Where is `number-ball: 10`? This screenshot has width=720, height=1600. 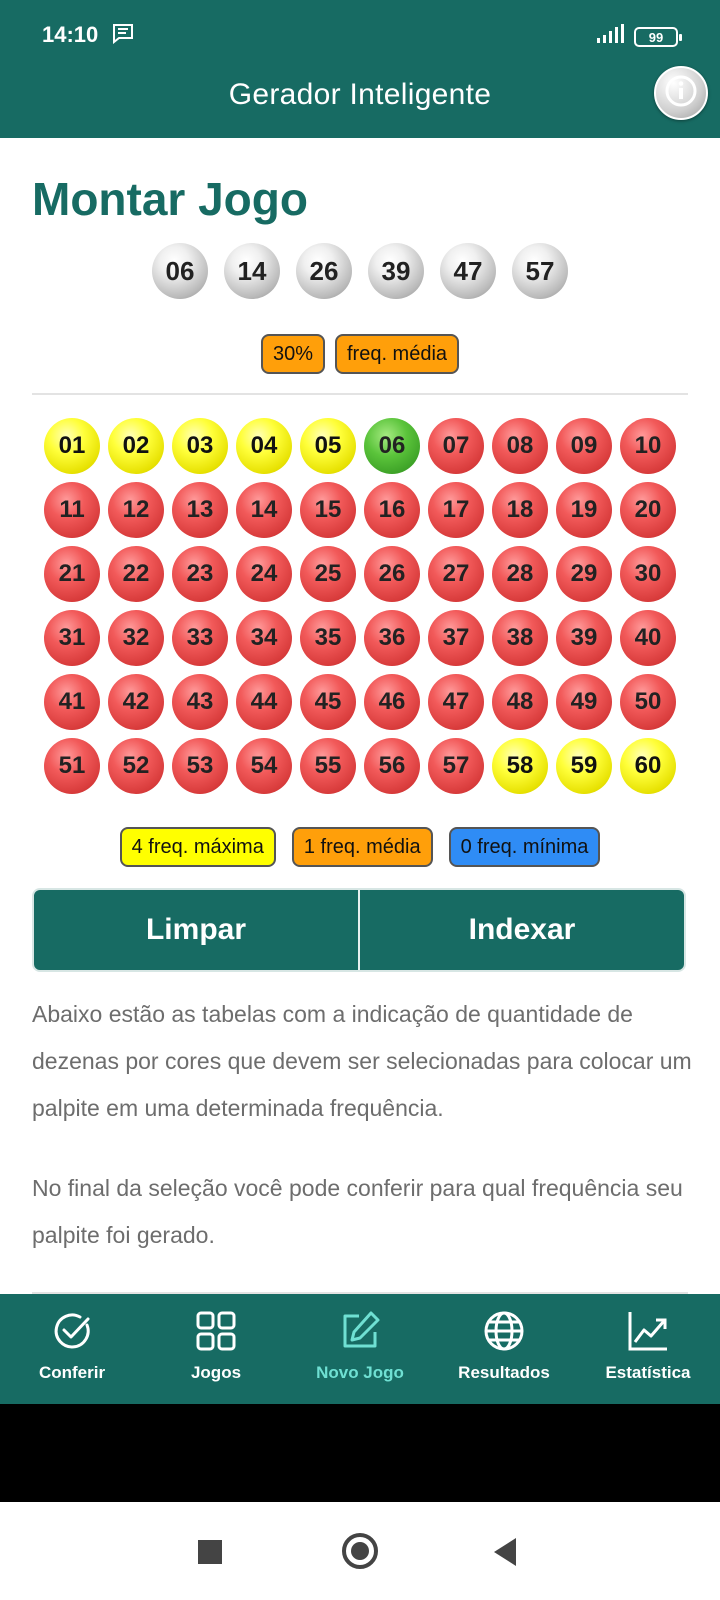 number-ball: 10 is located at coordinates (648, 446).